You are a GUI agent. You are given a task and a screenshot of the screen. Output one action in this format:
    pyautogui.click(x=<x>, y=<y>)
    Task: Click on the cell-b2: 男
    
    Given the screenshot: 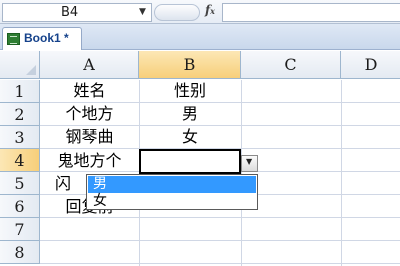 What is the action you would take?
    pyautogui.click(x=190, y=114)
    